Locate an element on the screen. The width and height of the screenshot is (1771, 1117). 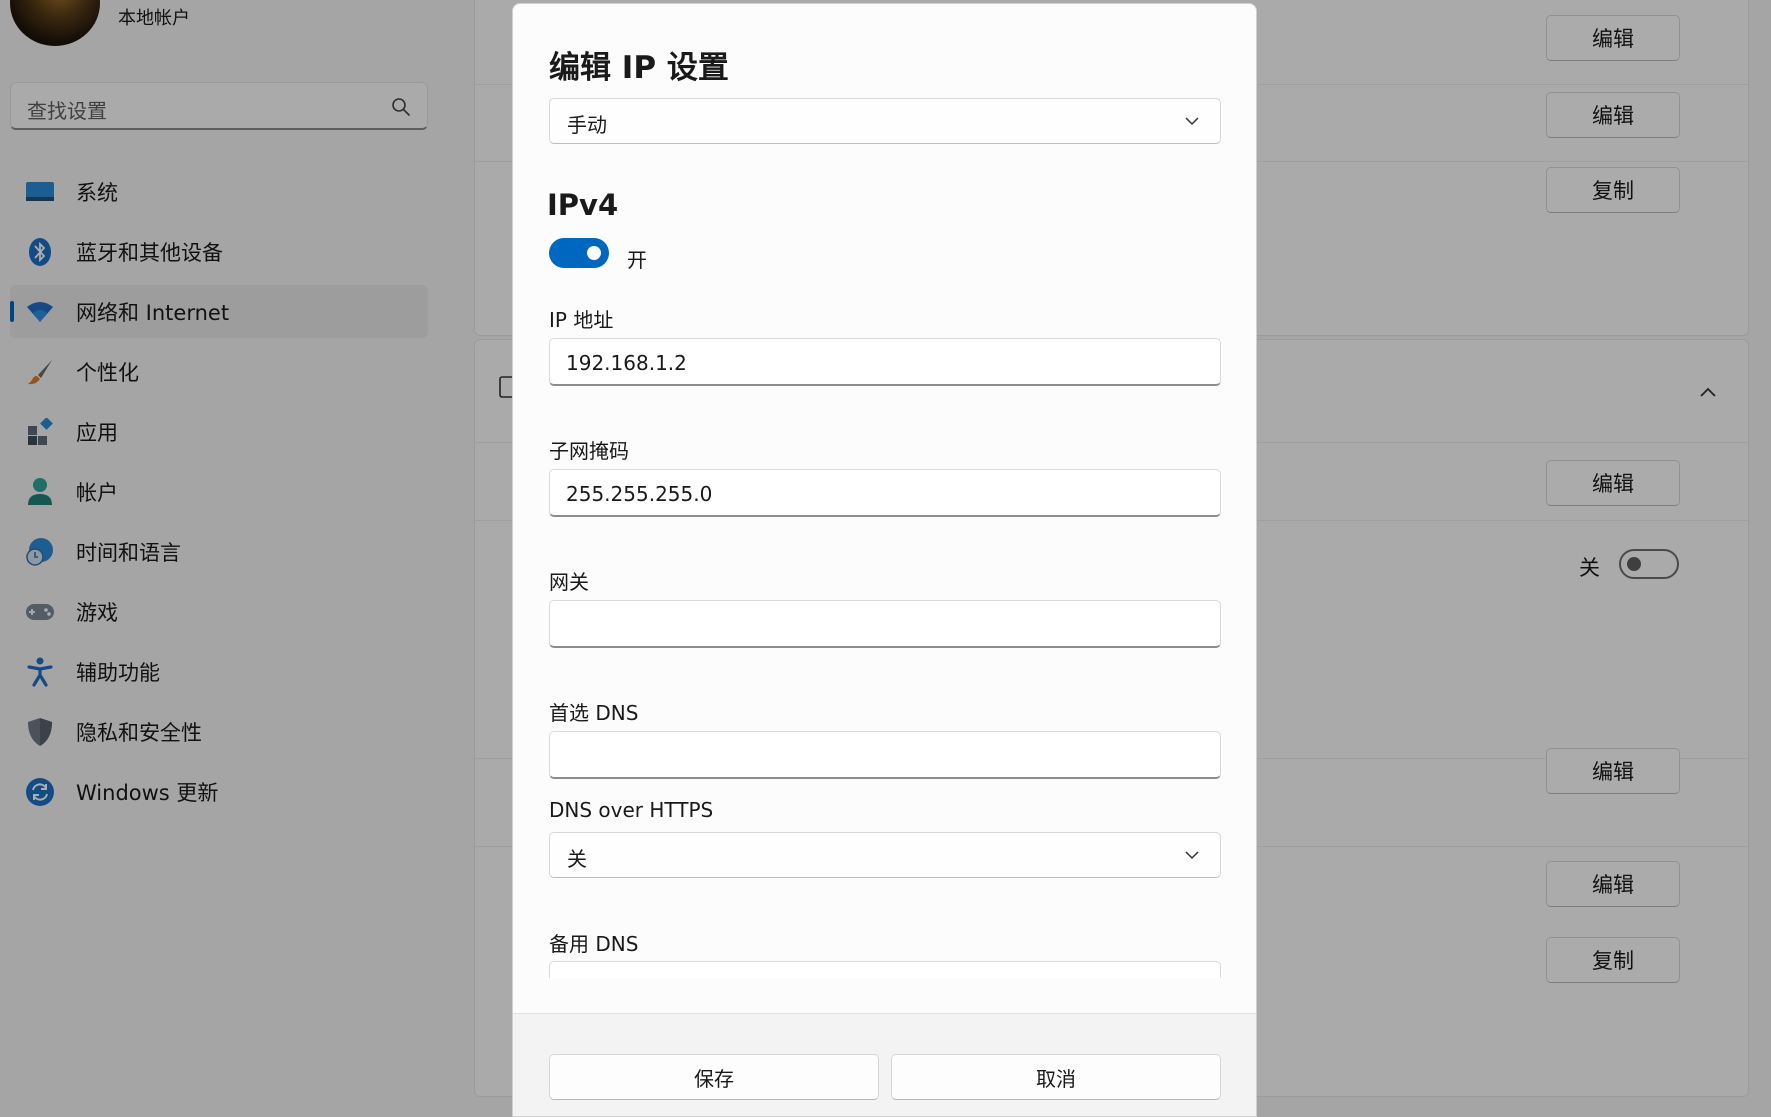
ipv4-heading: IPv4 is located at coordinates (583, 205).